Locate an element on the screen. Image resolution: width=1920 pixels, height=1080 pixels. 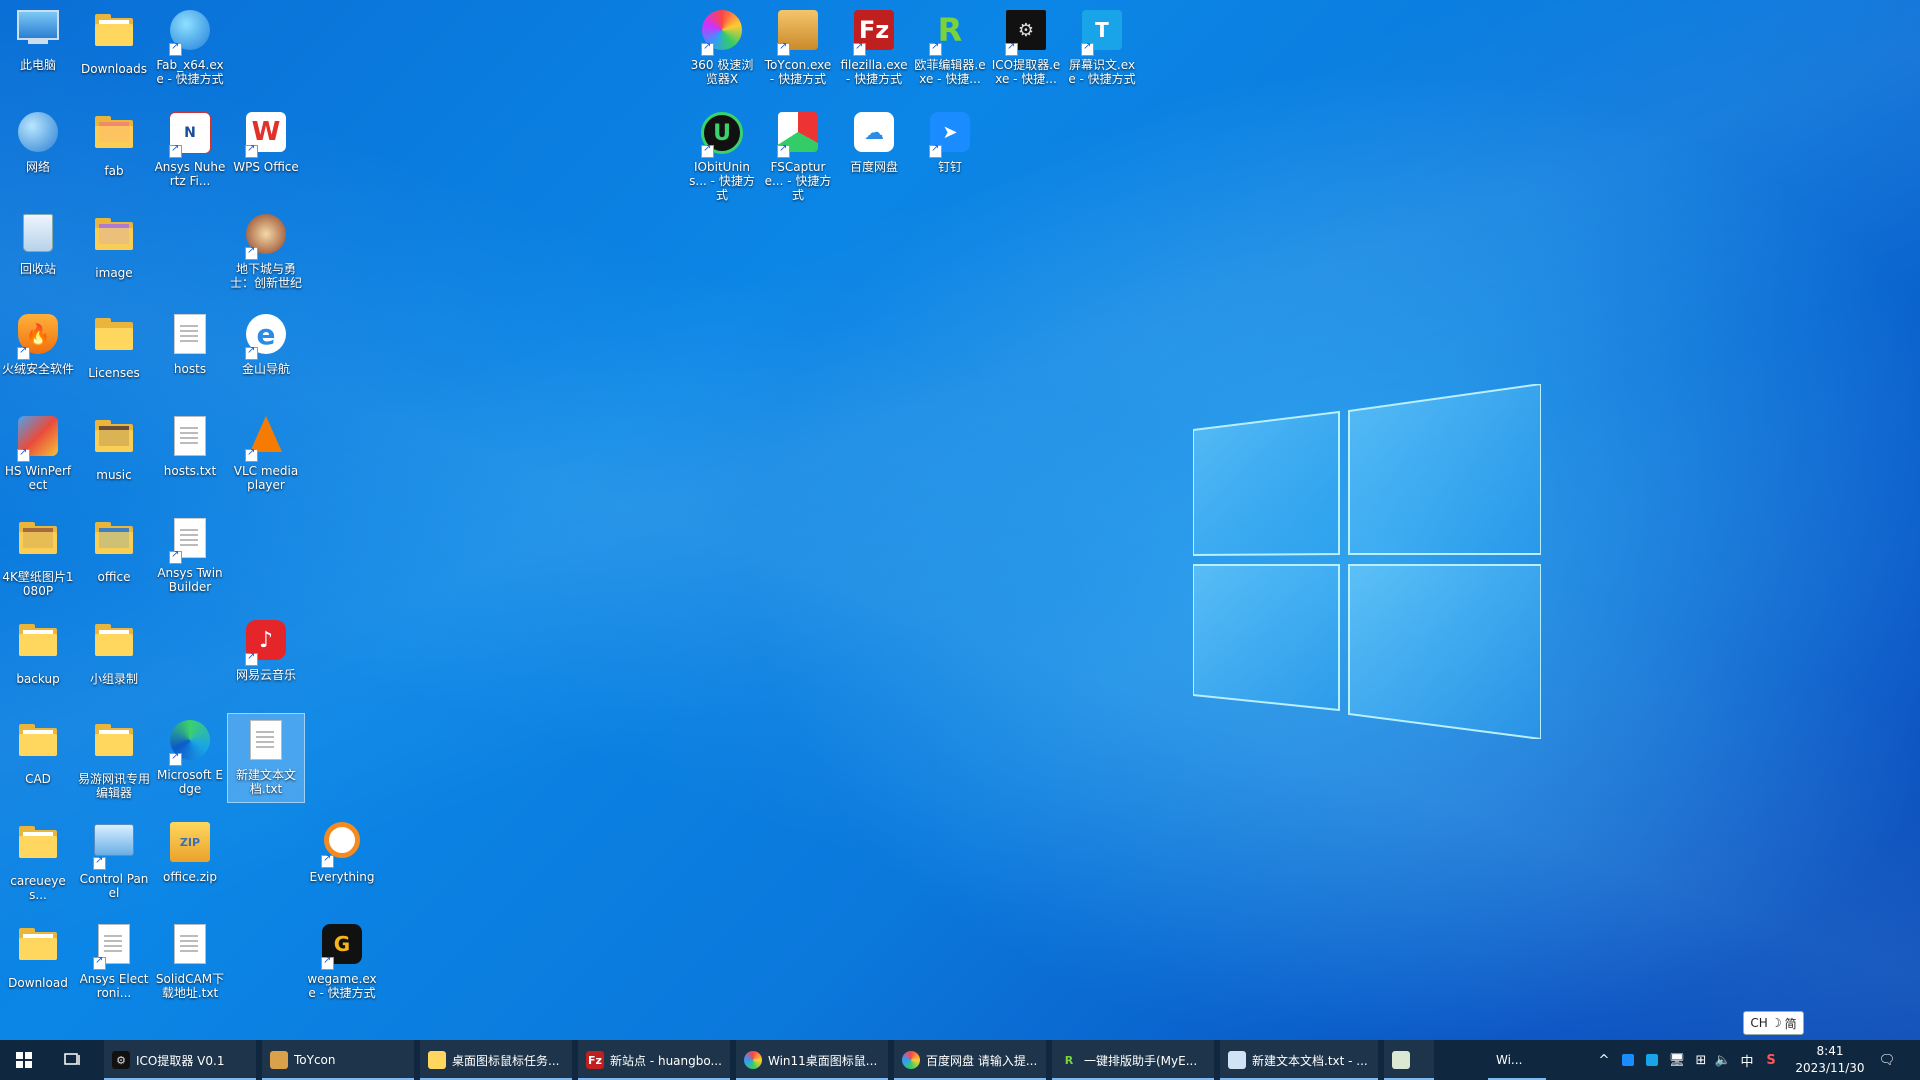
tray-sogou: S is located at coordinates (1771, 1060).